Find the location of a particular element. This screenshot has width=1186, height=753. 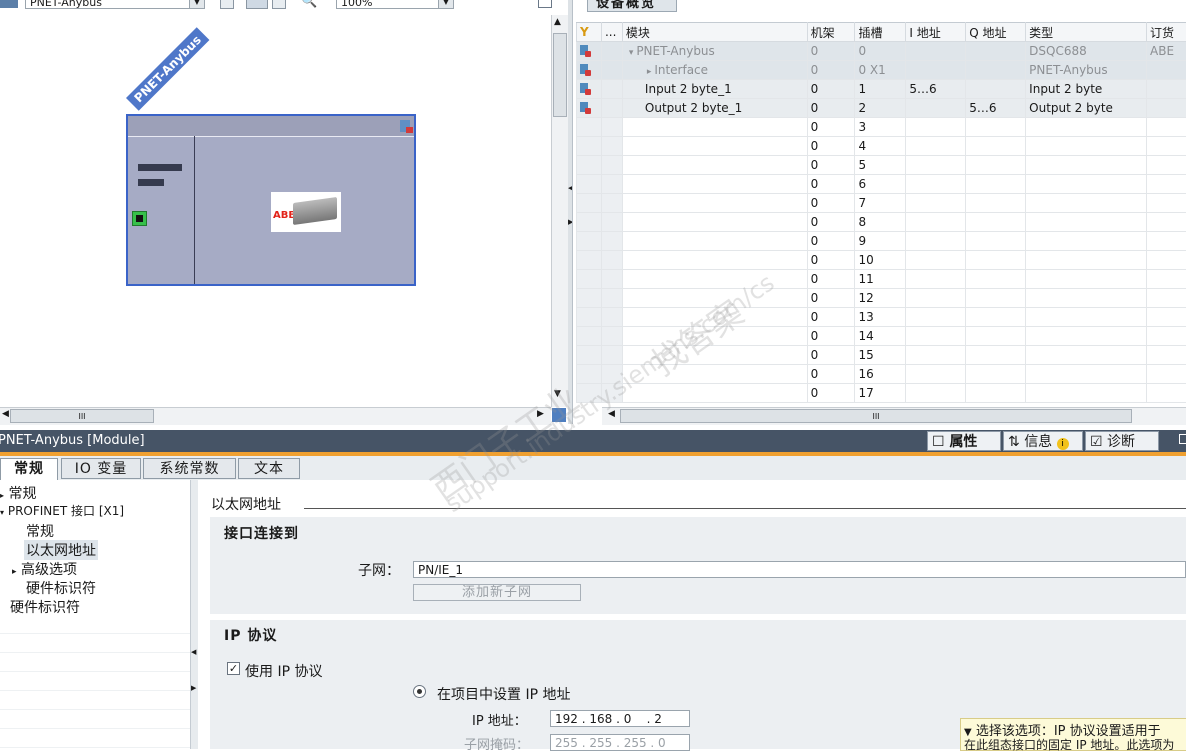

cell-slot: 15 is located at coordinates (880, 355).